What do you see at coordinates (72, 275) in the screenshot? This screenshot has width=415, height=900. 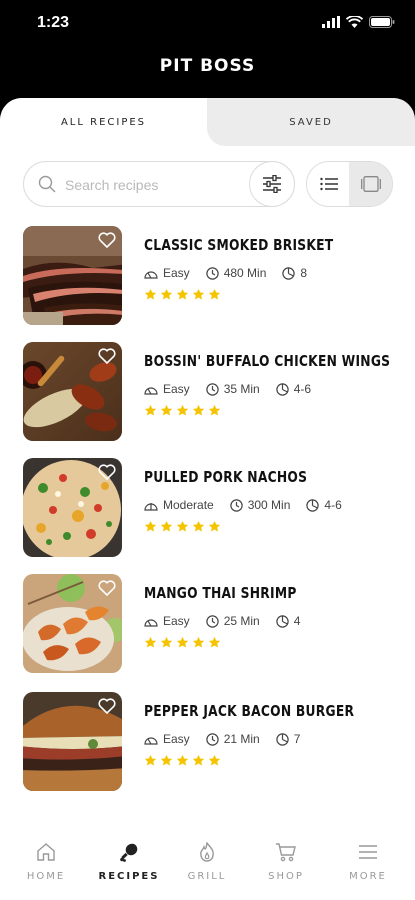 I see `recipe-image-brisket` at bounding box center [72, 275].